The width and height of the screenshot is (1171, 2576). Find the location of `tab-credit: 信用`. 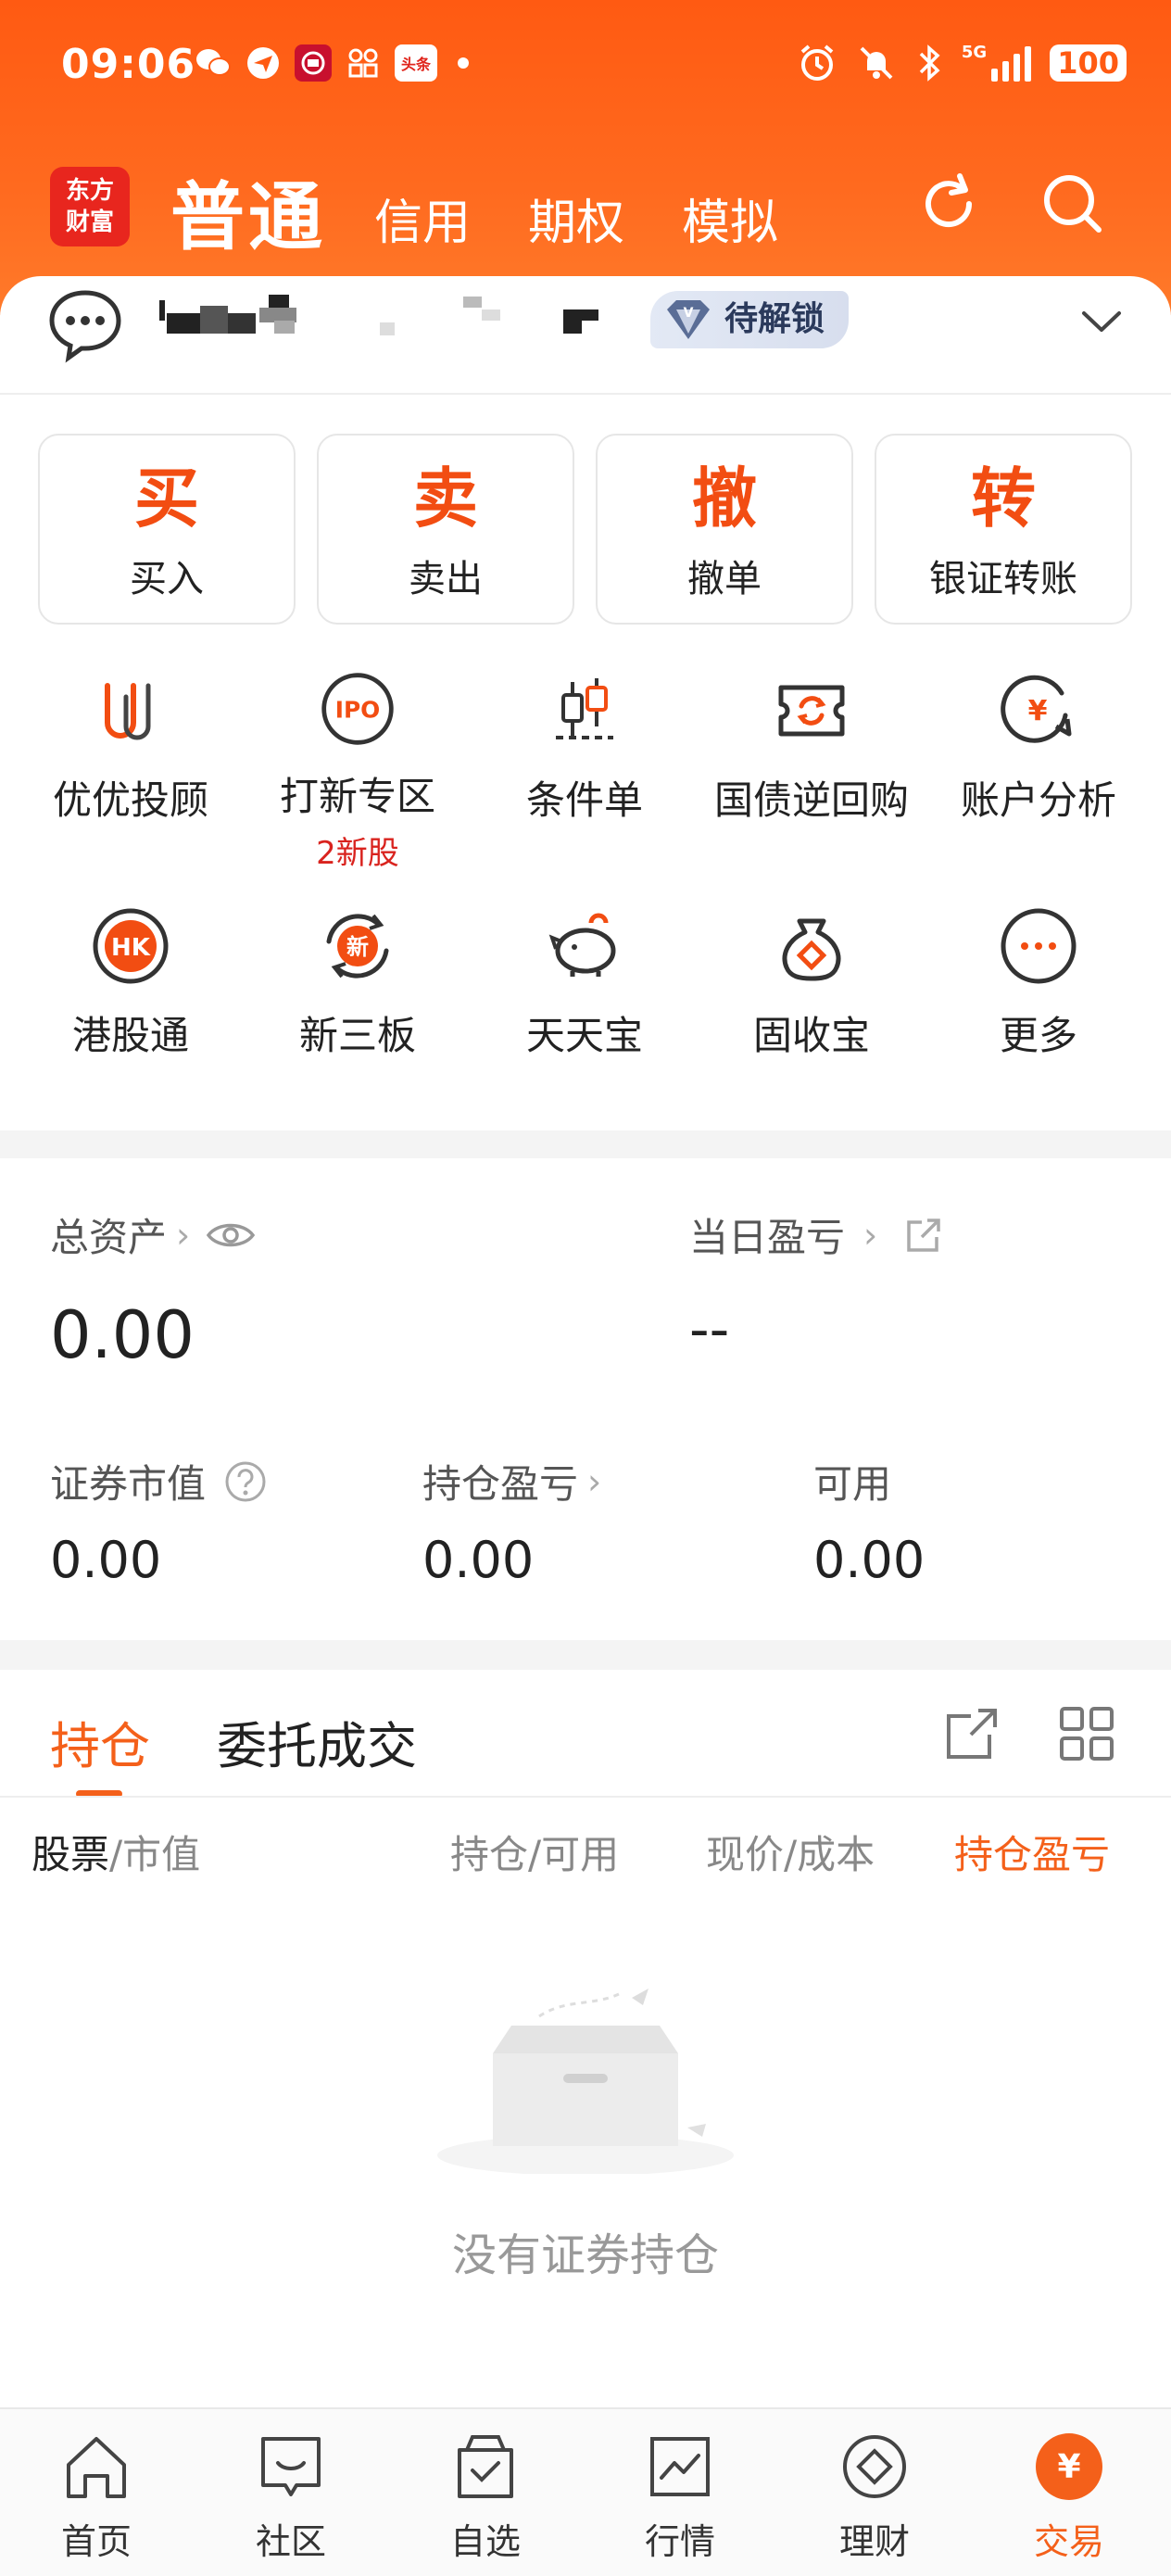

tab-credit: 信用 is located at coordinates (423, 218).